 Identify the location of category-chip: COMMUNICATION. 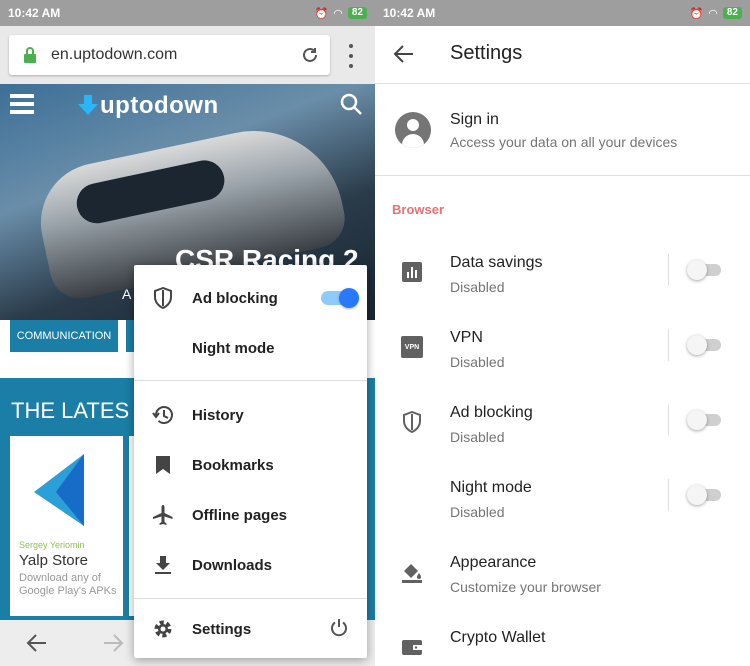
(64, 336).